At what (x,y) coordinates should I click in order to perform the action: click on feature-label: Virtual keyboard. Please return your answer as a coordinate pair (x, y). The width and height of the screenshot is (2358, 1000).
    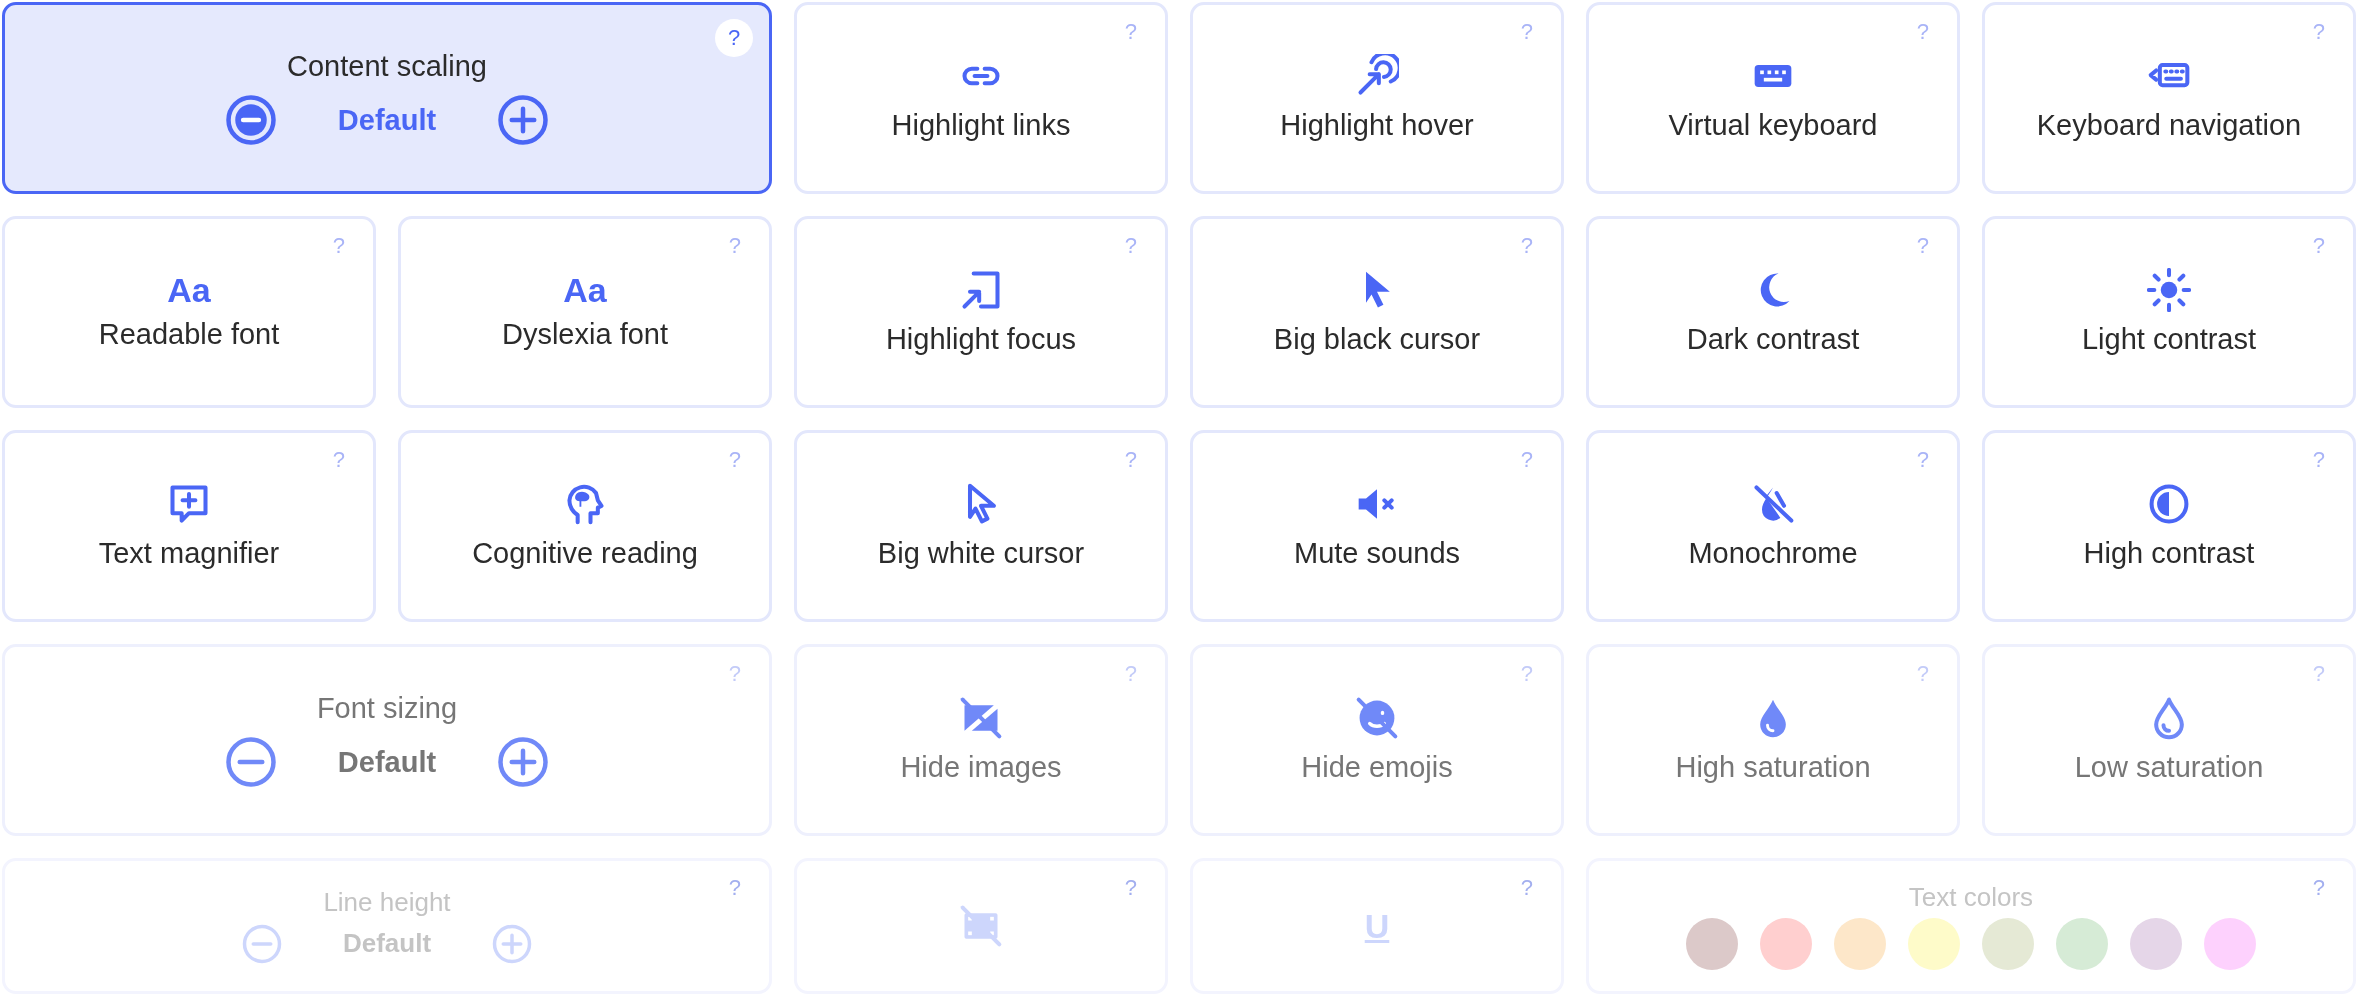
    Looking at the image, I should click on (1773, 125).